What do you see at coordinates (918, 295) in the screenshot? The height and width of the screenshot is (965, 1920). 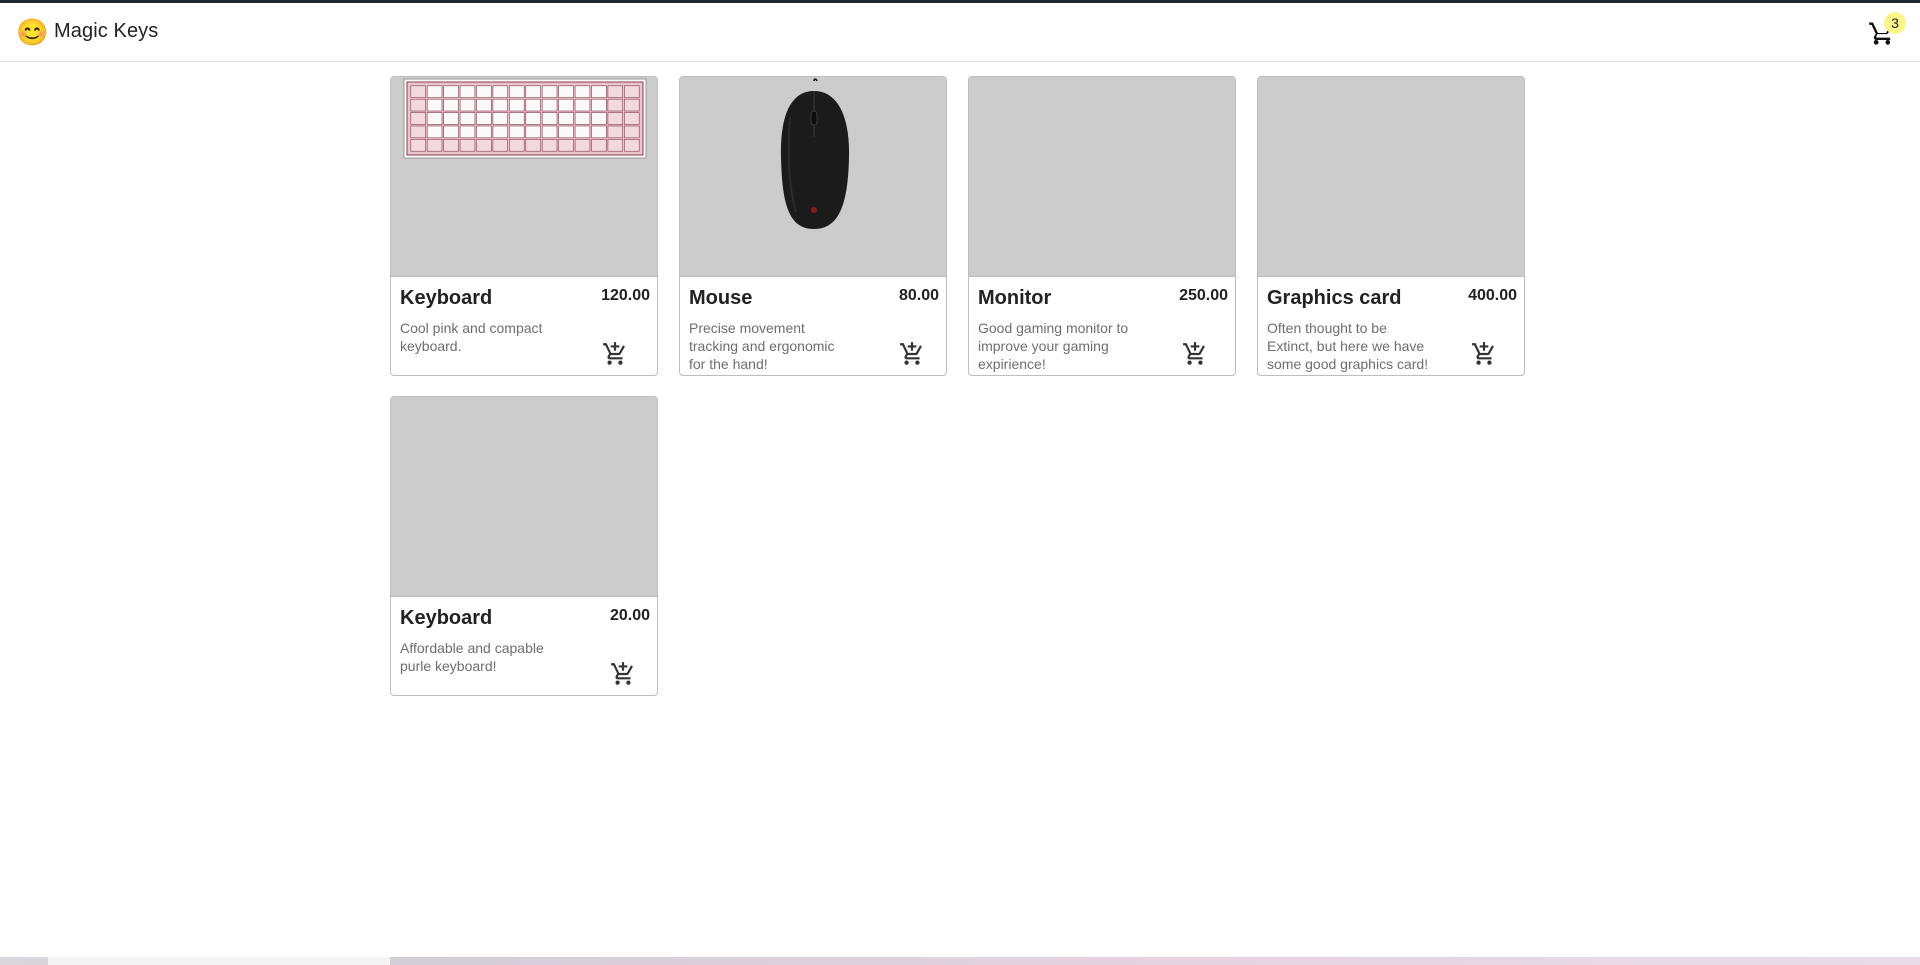 I see `product-price: 80.00` at bounding box center [918, 295].